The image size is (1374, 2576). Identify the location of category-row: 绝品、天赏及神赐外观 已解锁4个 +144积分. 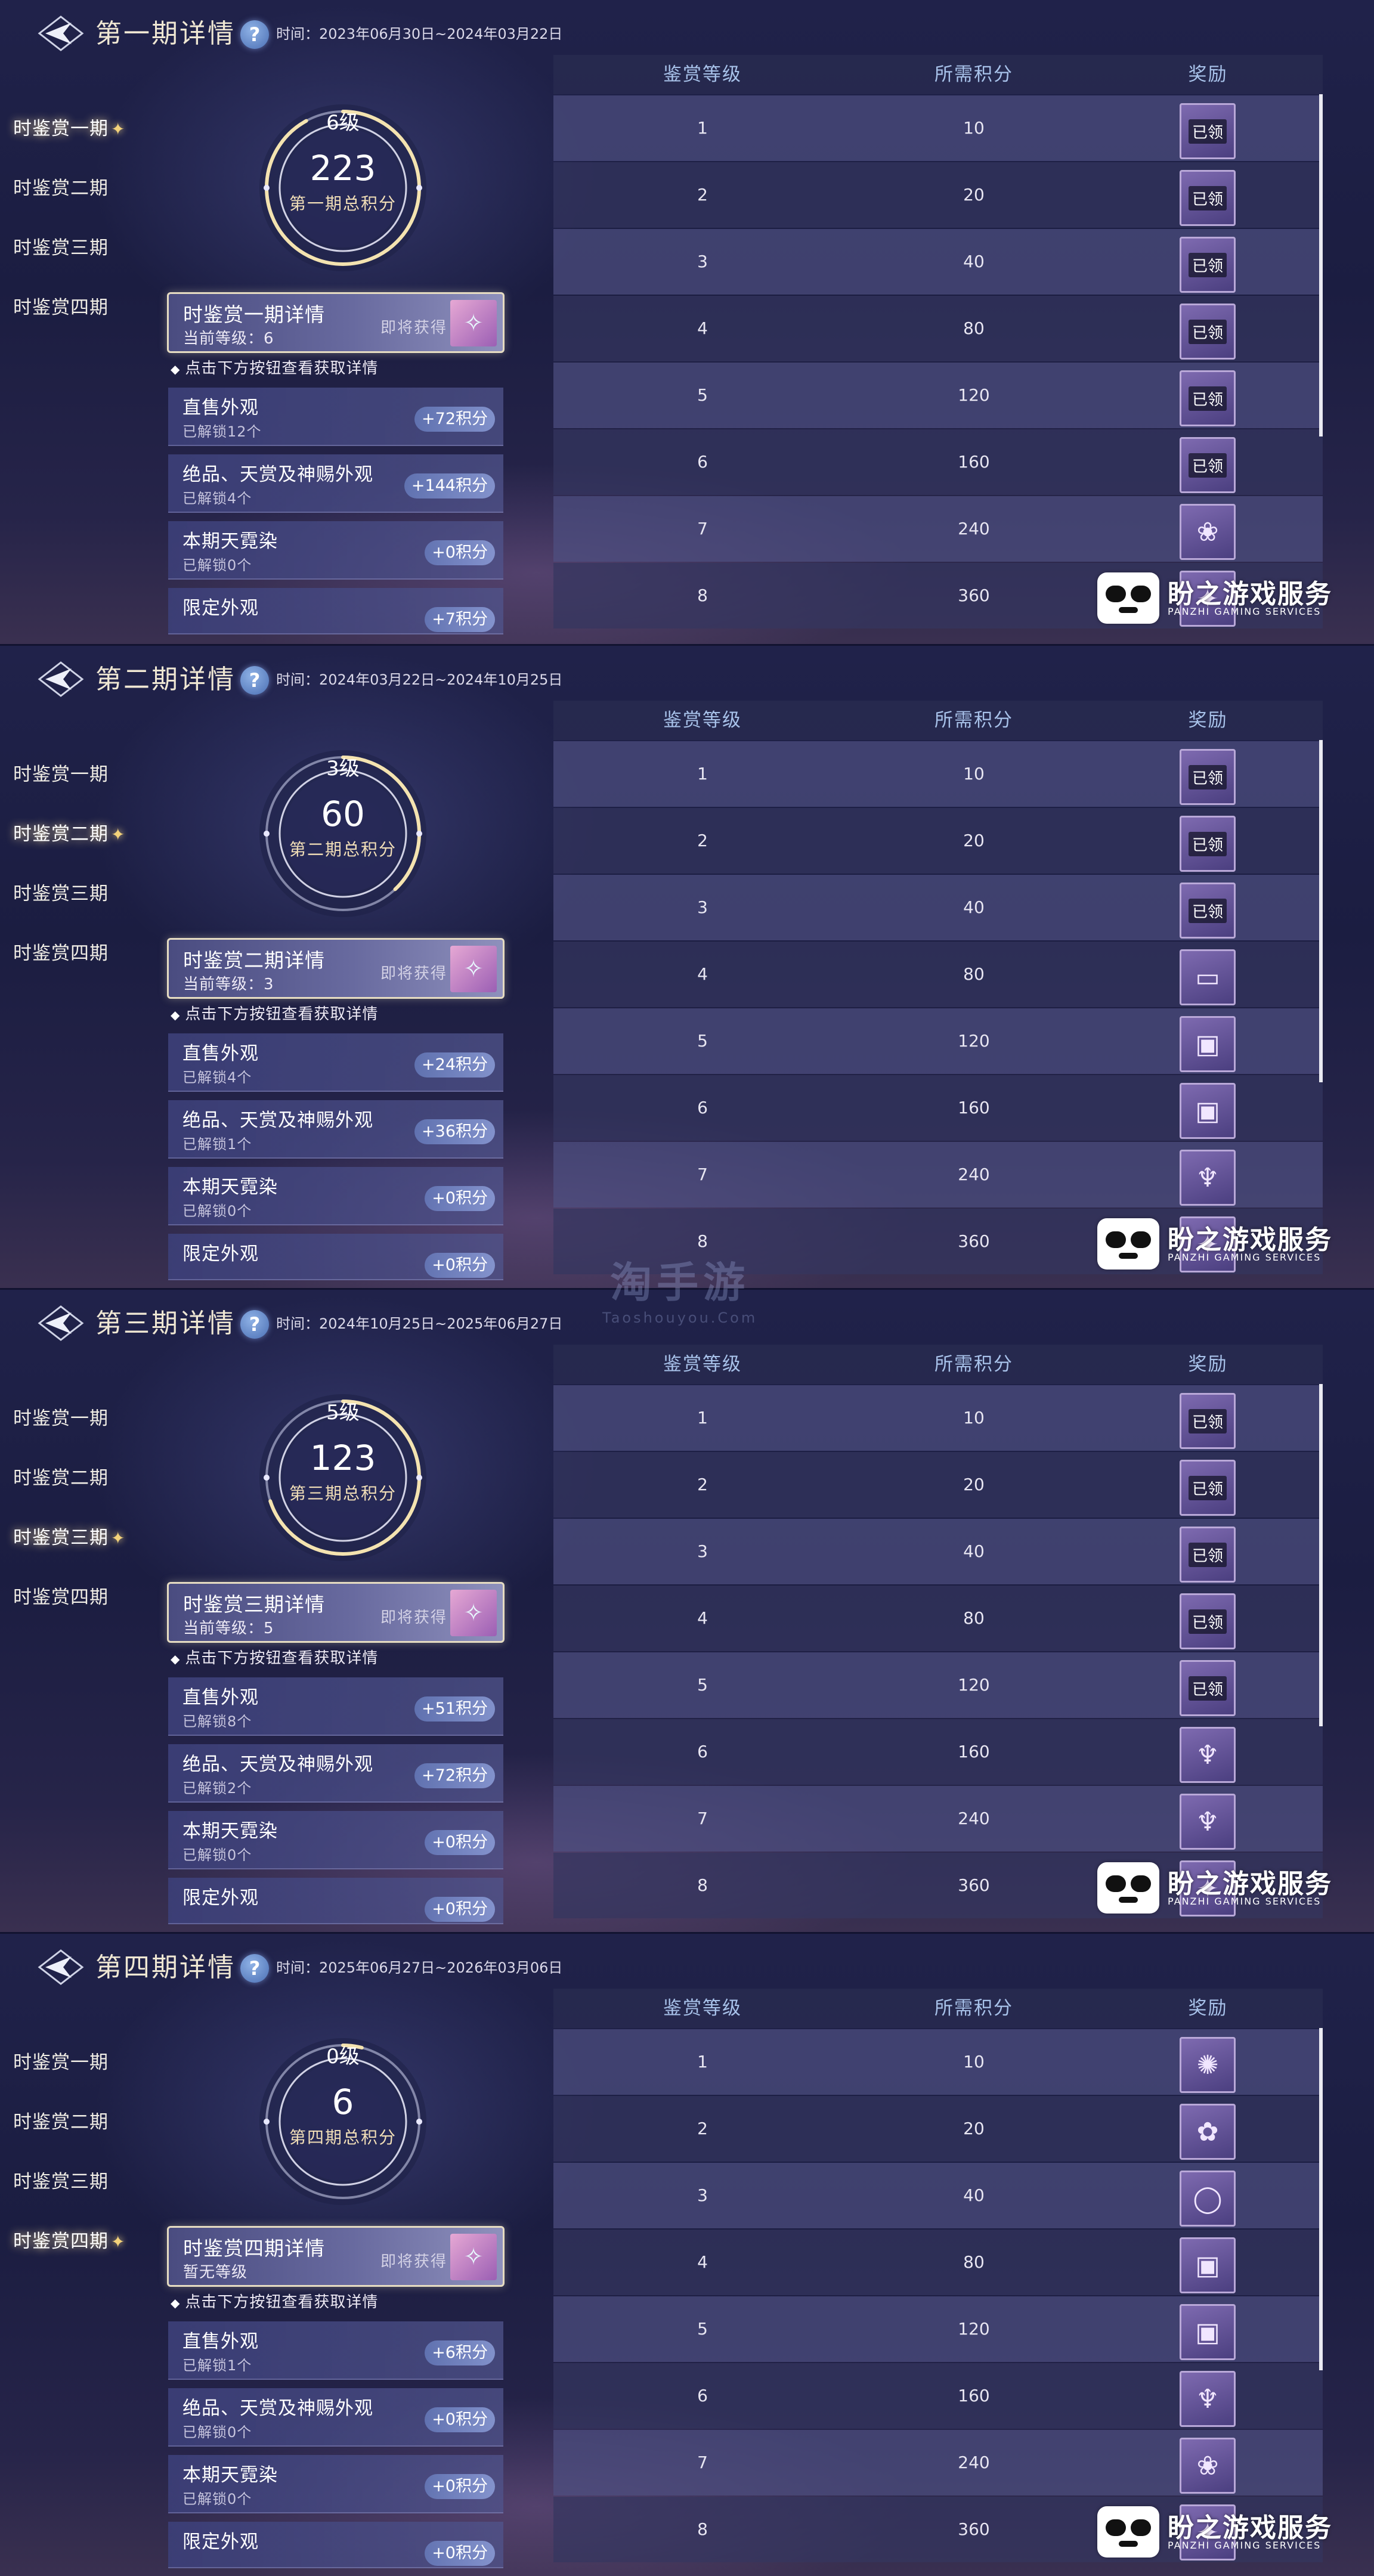
(335, 484).